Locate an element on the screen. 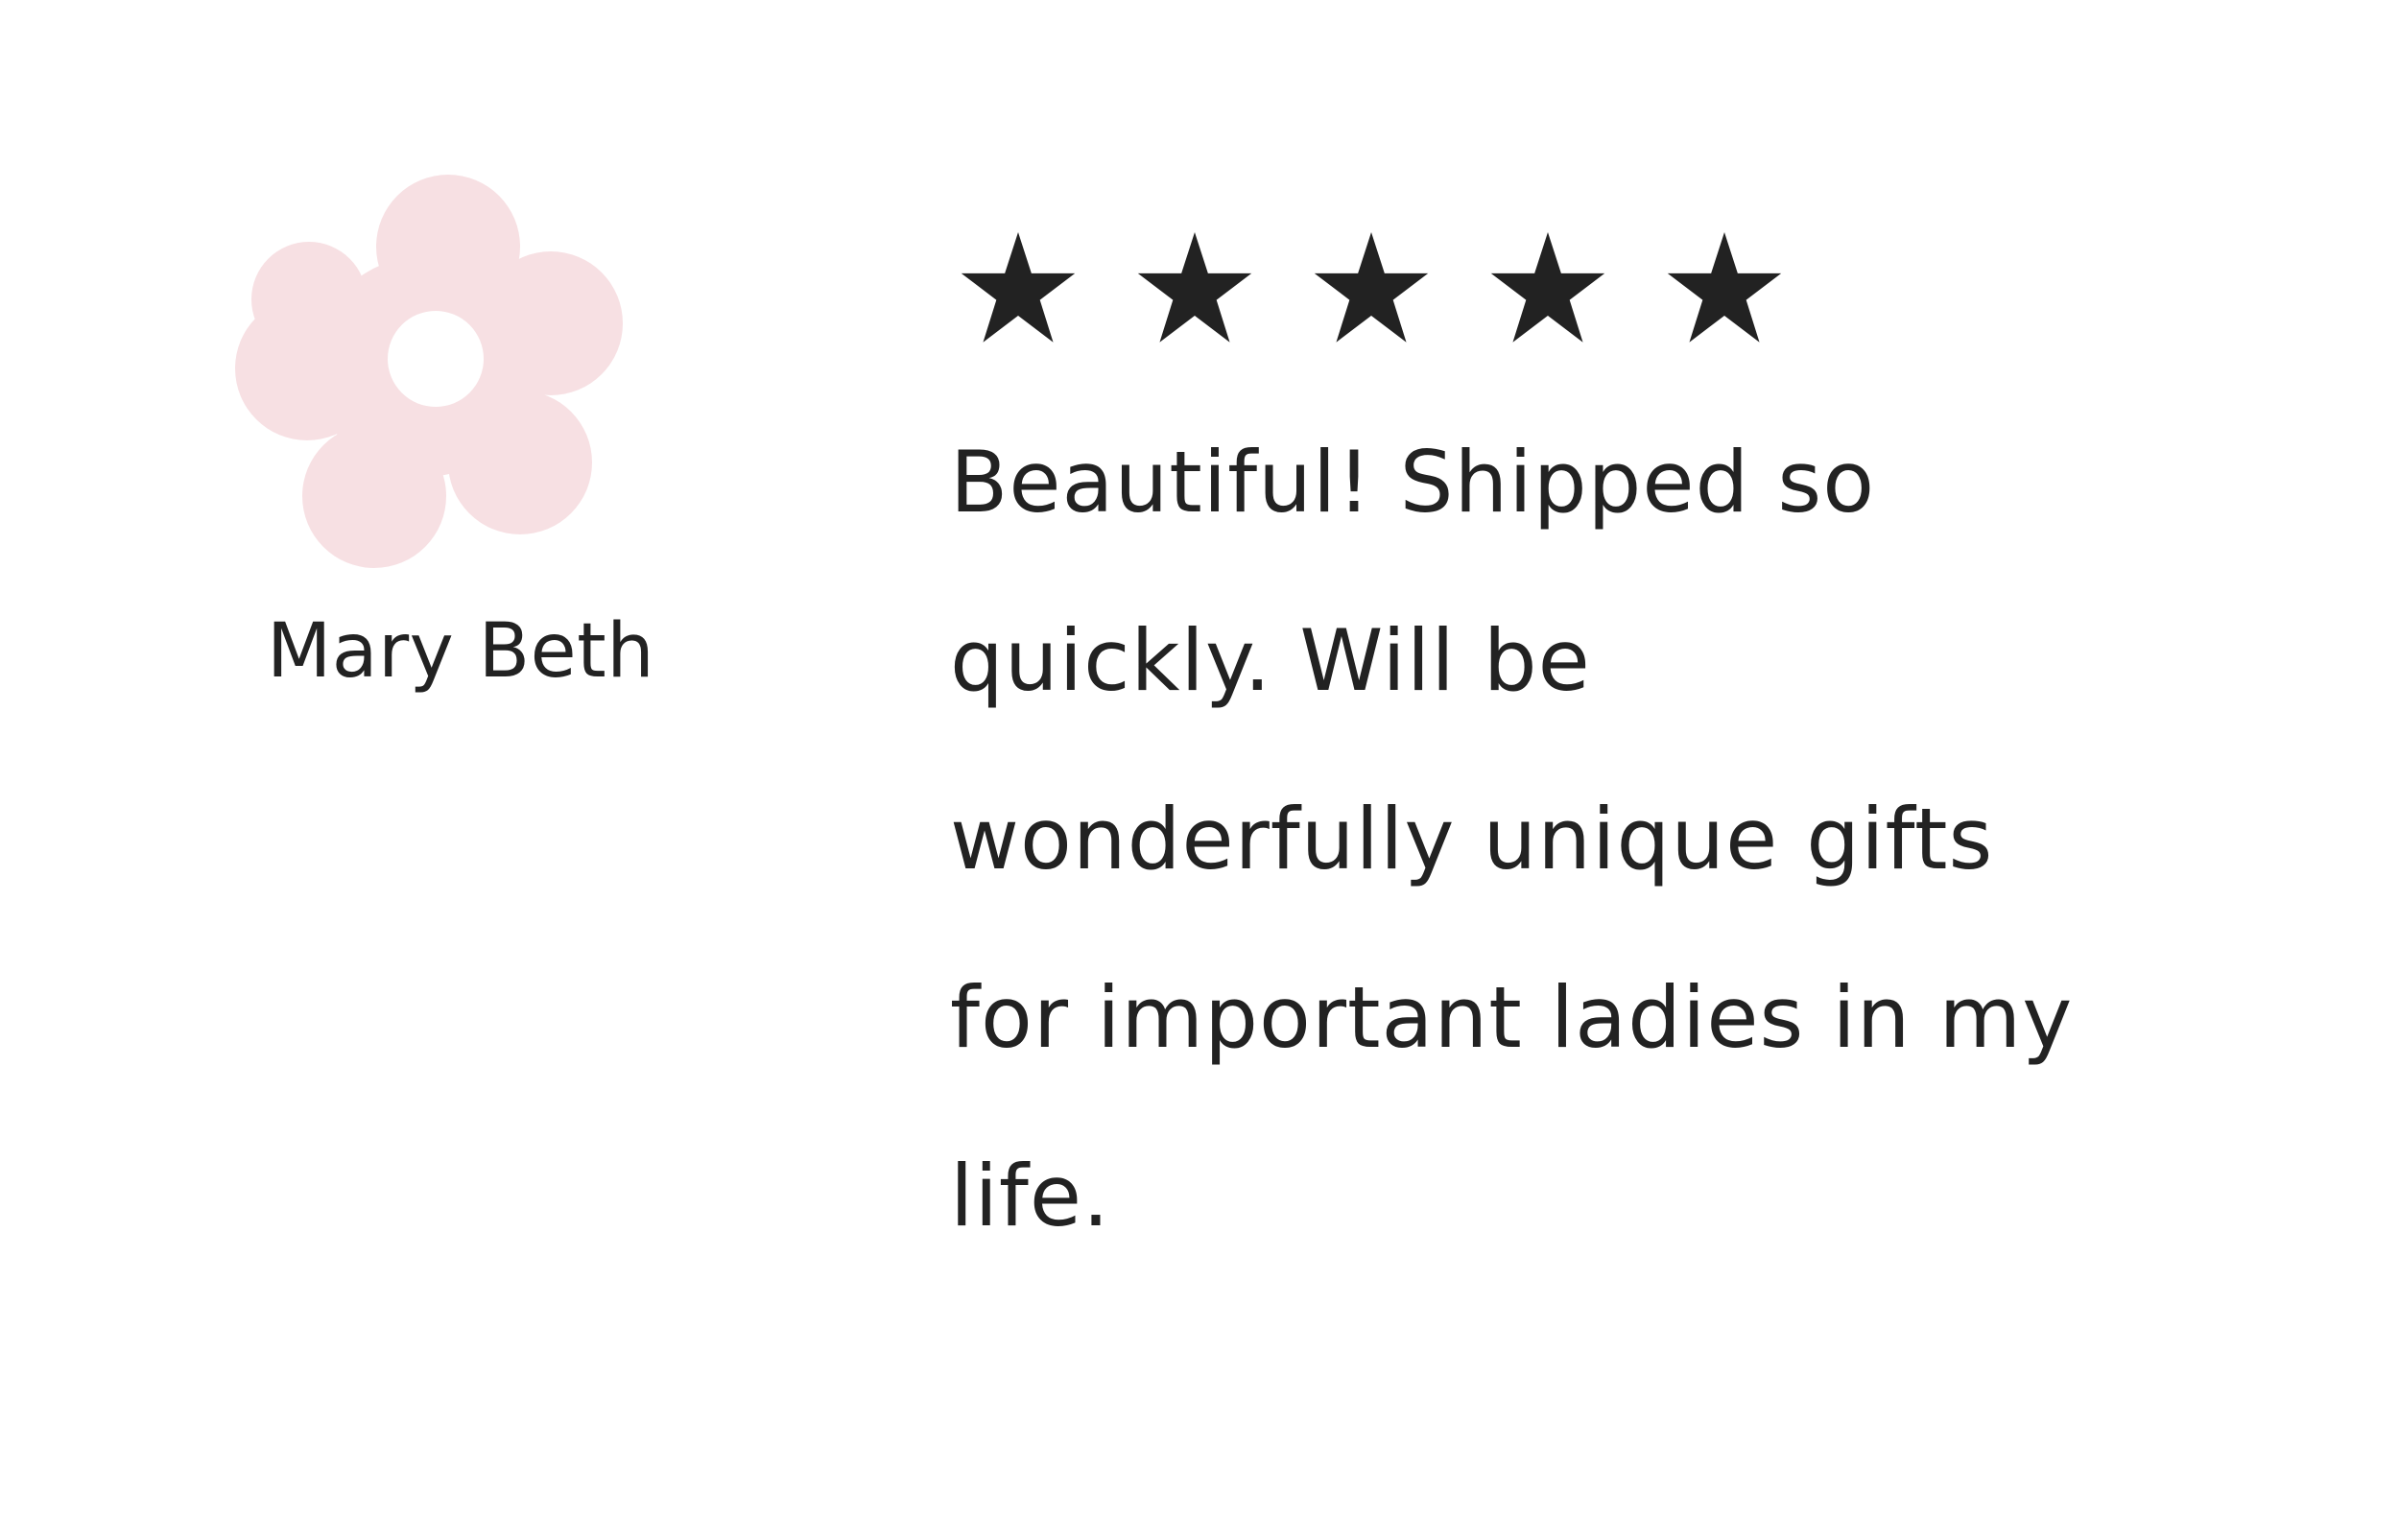 The height and width of the screenshot is (1540, 2399). review-text-line: wonderfully unique gifts is located at coordinates (1472, 839).